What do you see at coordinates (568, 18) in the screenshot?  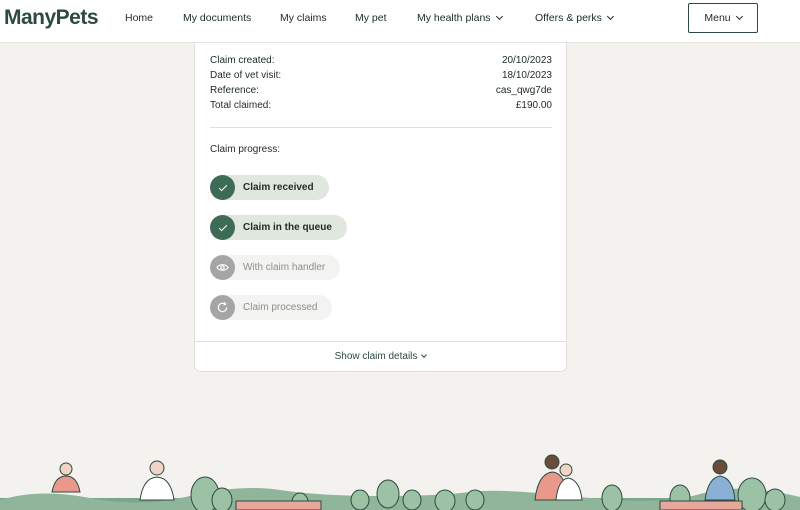 I see `nav-offers-perks-label: Offers & perks` at bounding box center [568, 18].